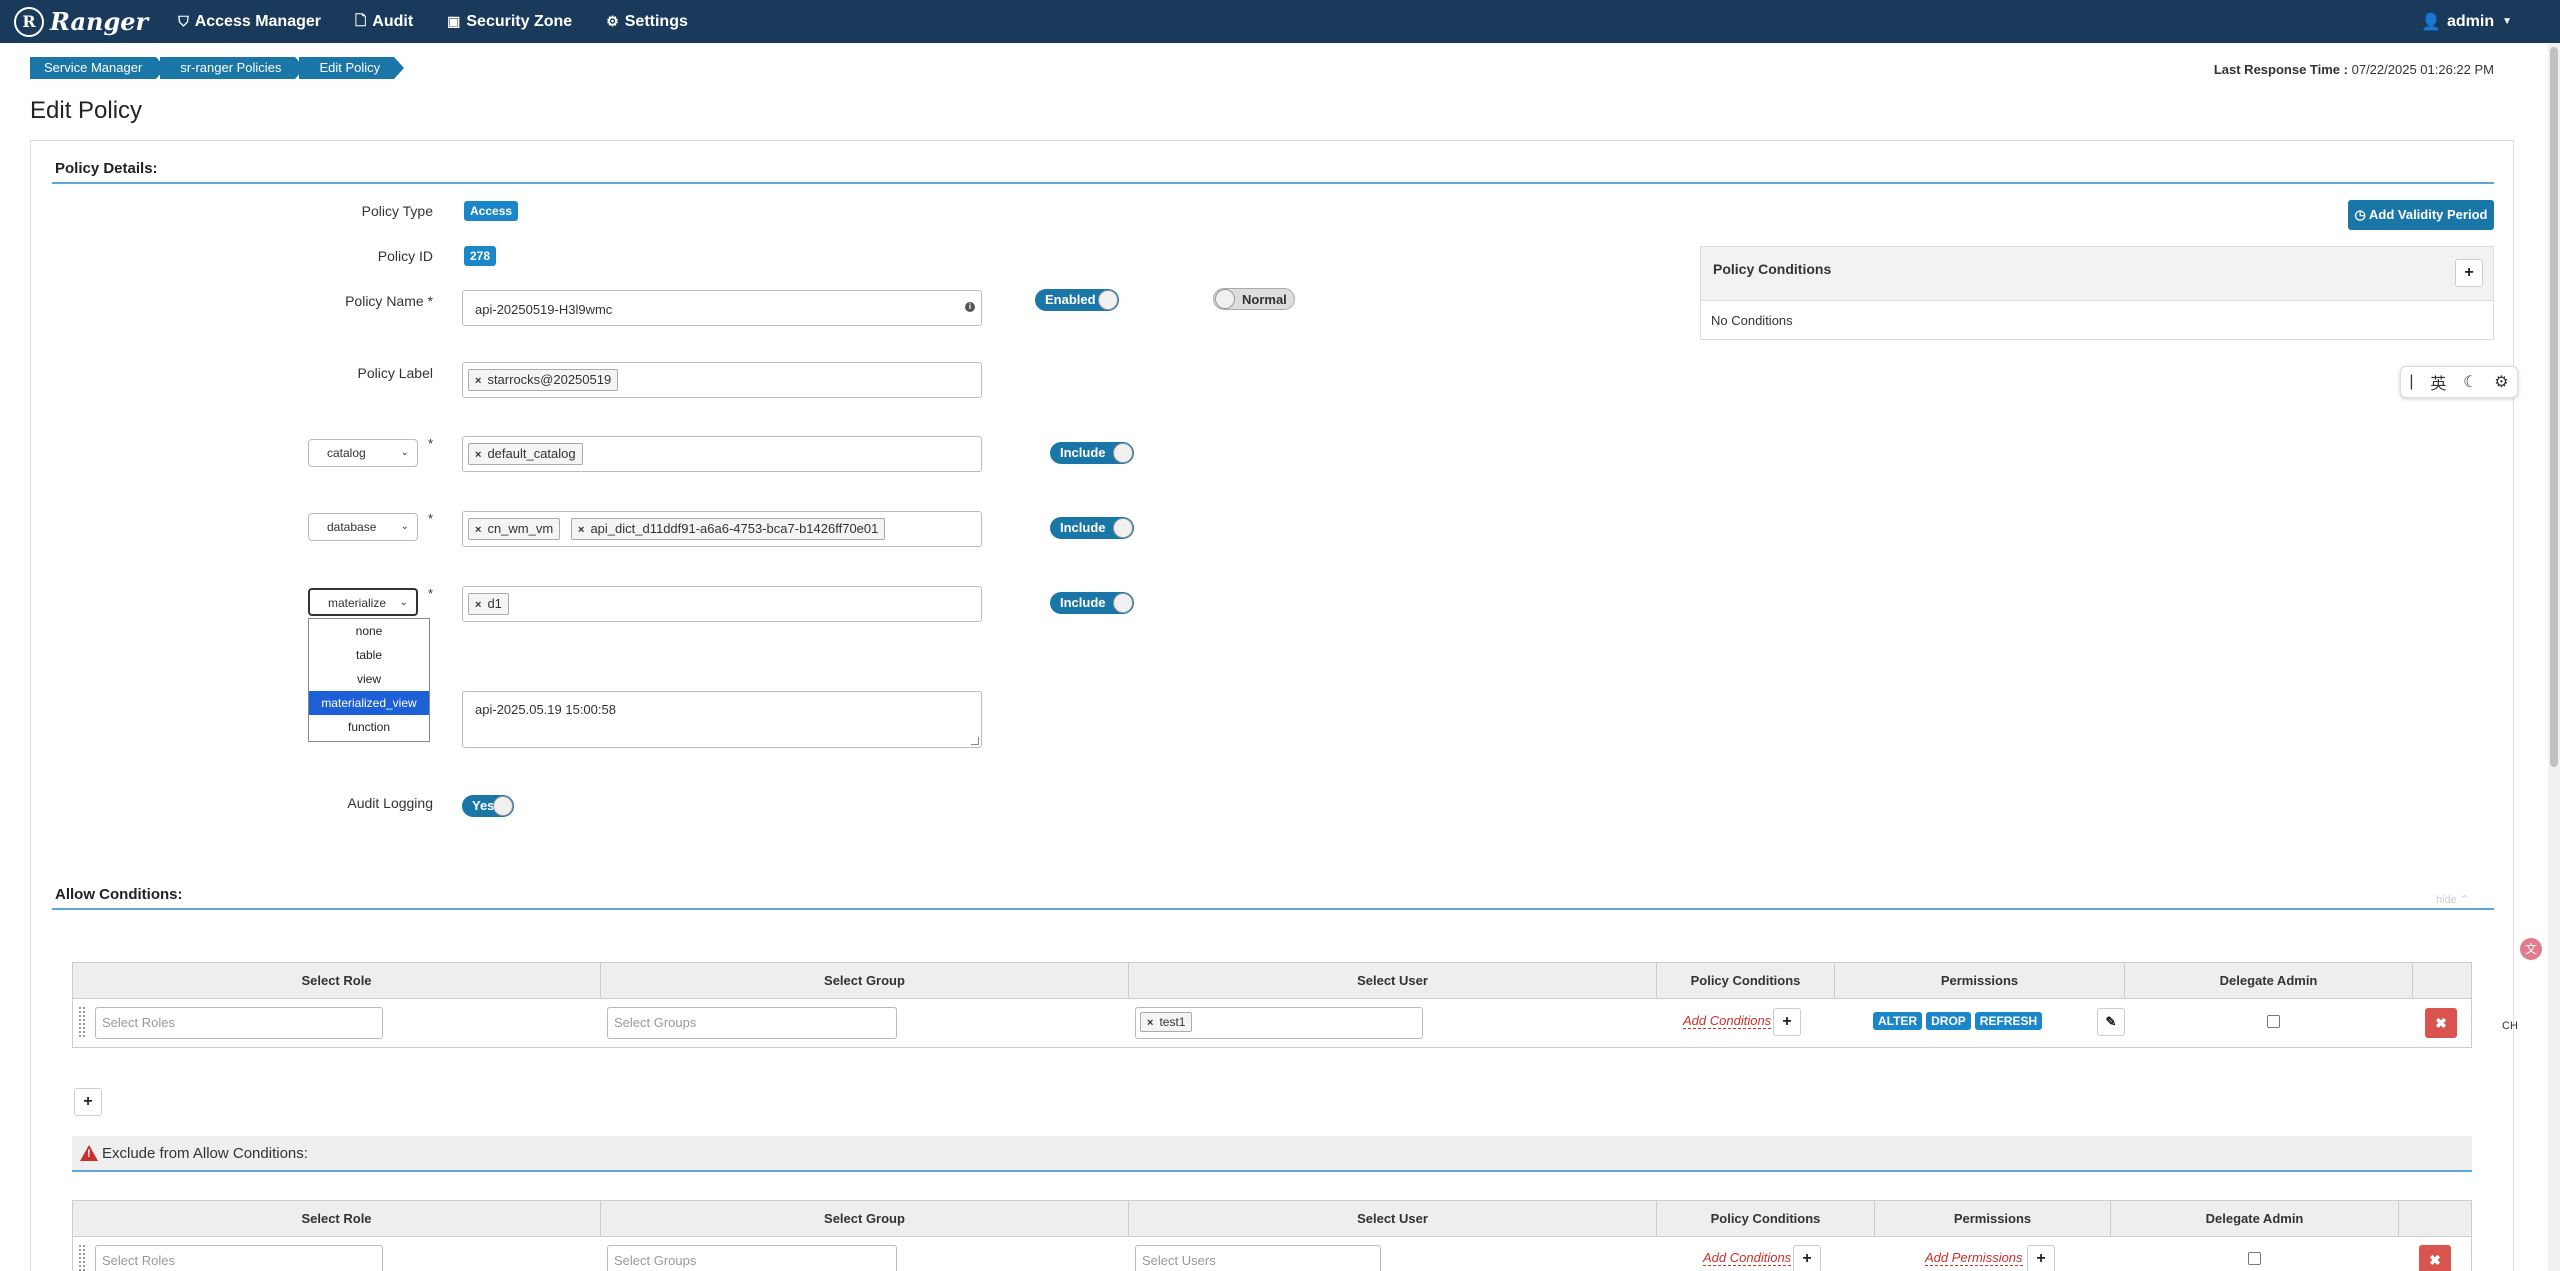 The height and width of the screenshot is (1271, 2560). Describe the element at coordinates (1254, 299) in the screenshot. I see `normal-toggle: Normal` at that location.